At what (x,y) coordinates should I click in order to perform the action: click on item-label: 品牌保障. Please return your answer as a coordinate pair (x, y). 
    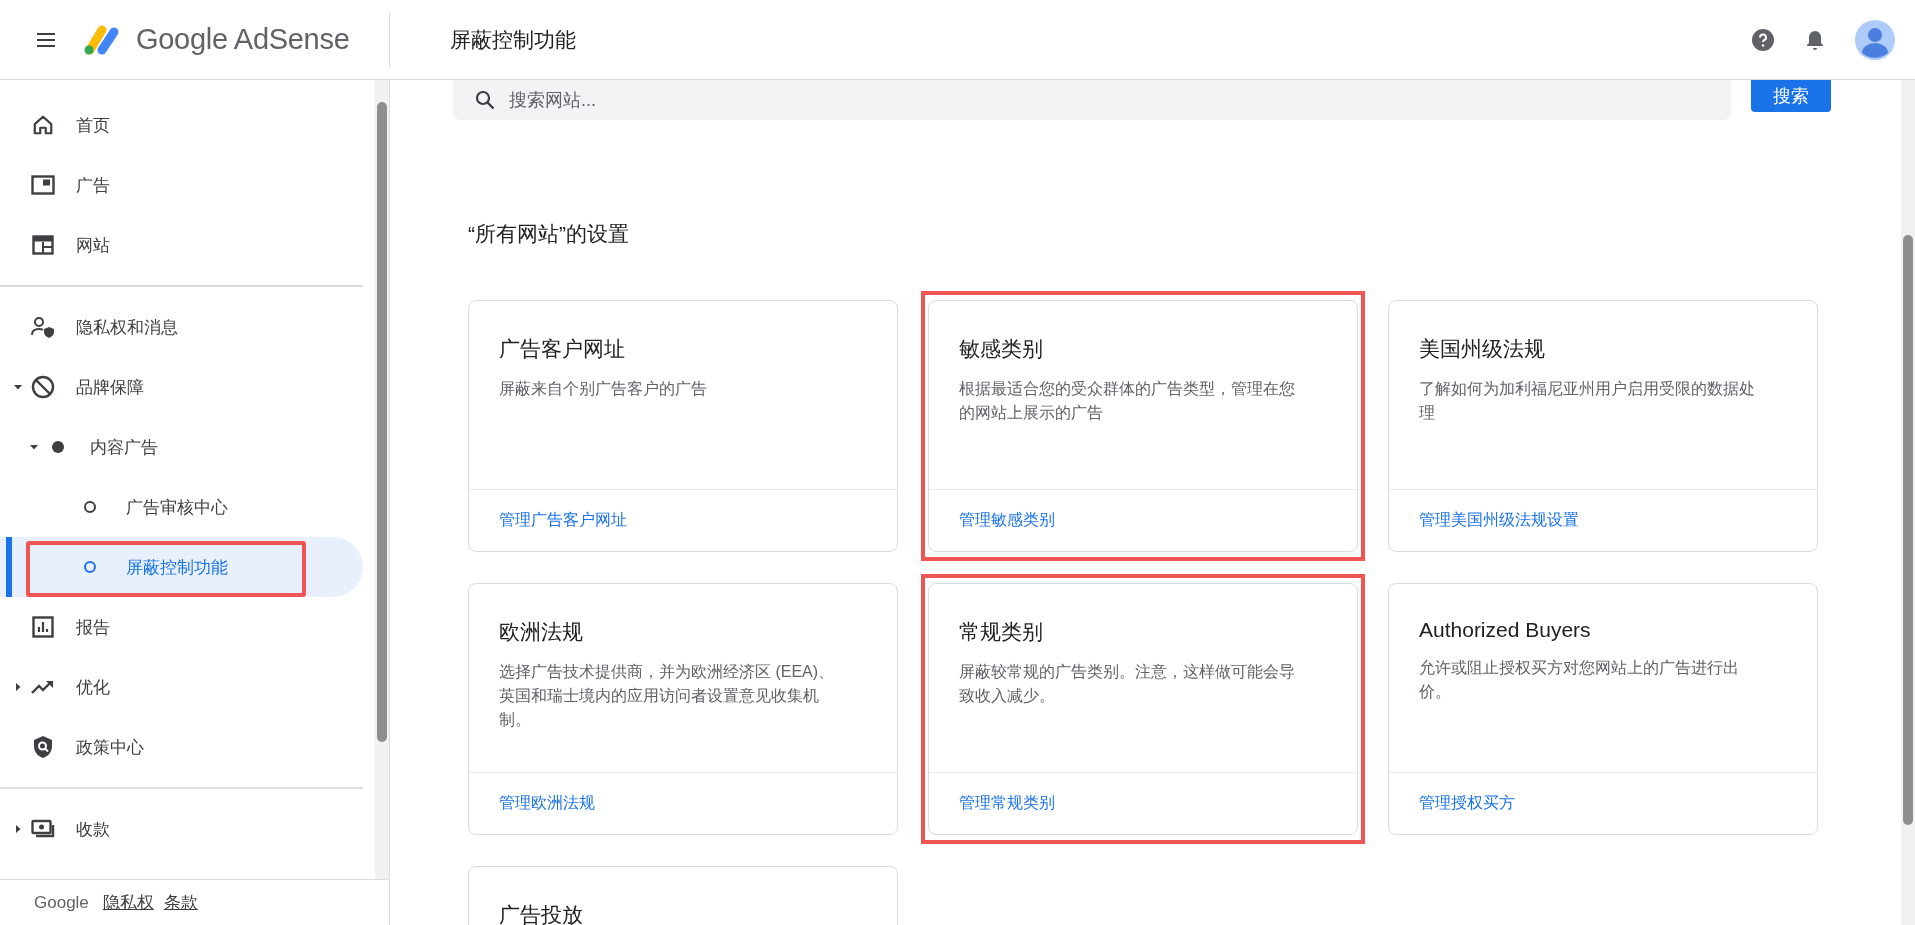
    Looking at the image, I should click on (110, 387).